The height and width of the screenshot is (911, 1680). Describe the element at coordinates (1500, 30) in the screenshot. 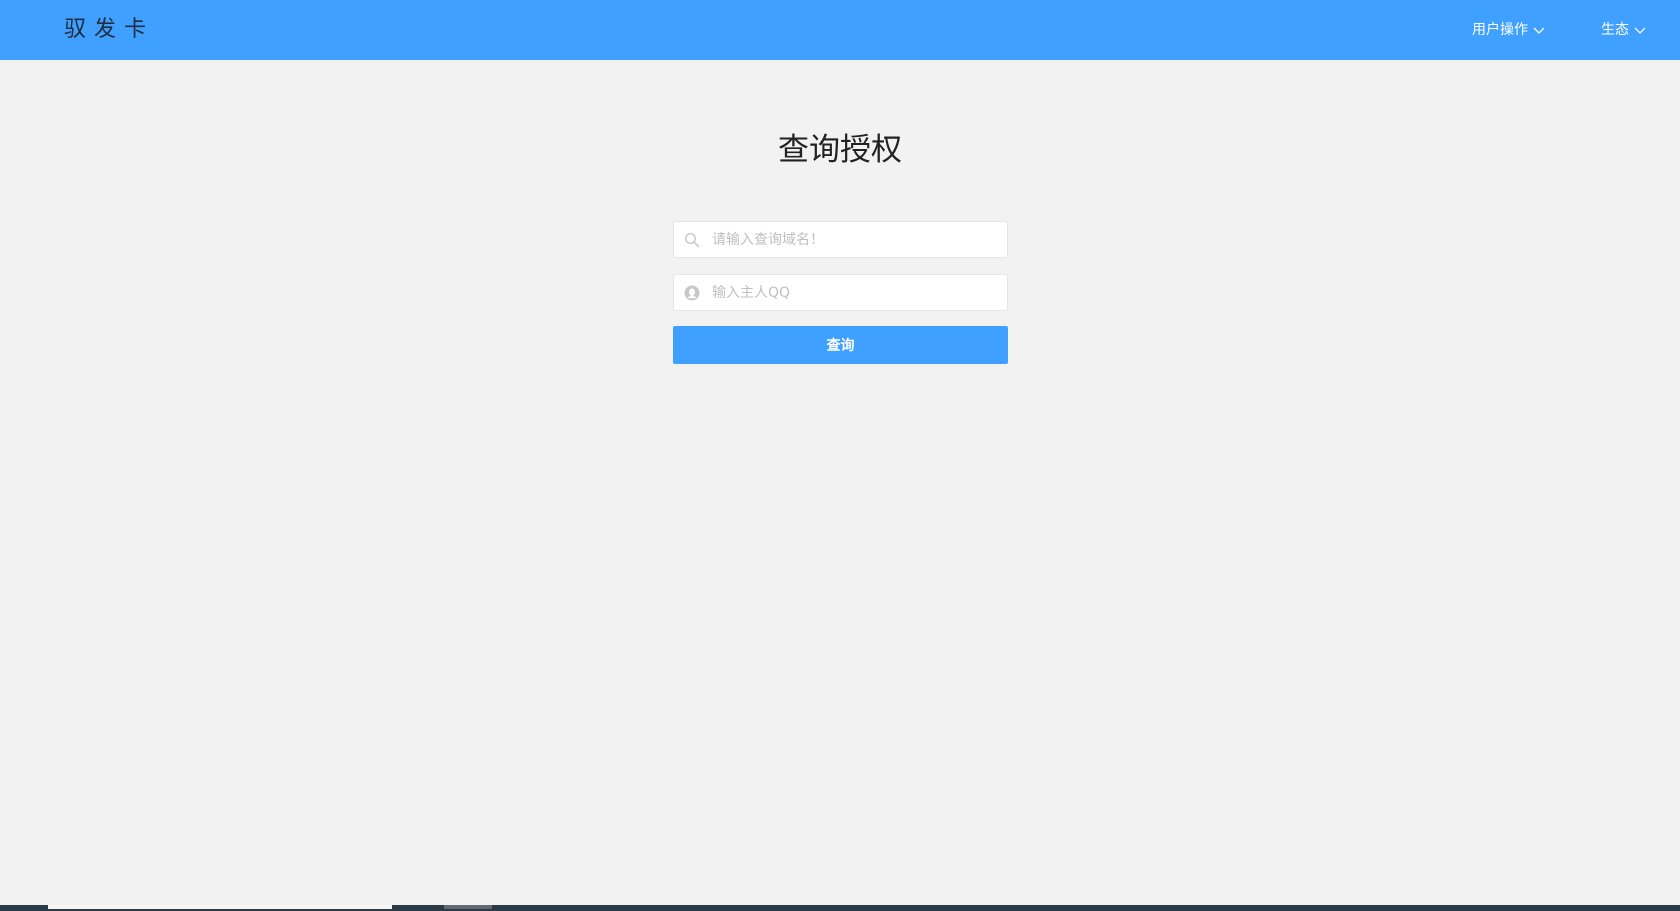

I see `nav-user-operations-label: 用户操作` at that location.